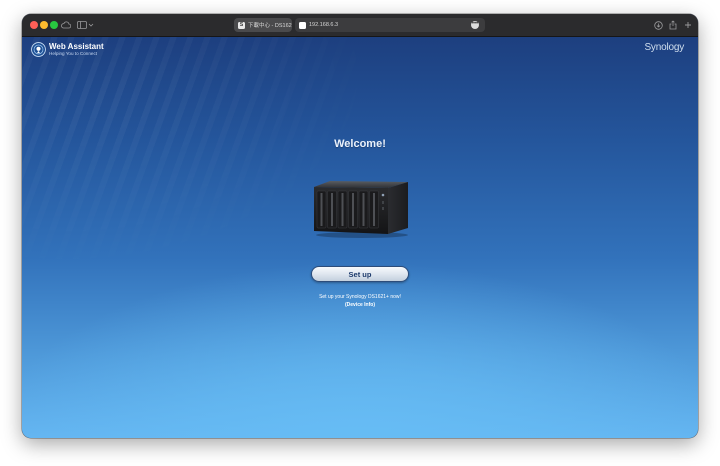  What do you see at coordinates (360, 274) in the screenshot?
I see `setup-button: Set up` at bounding box center [360, 274].